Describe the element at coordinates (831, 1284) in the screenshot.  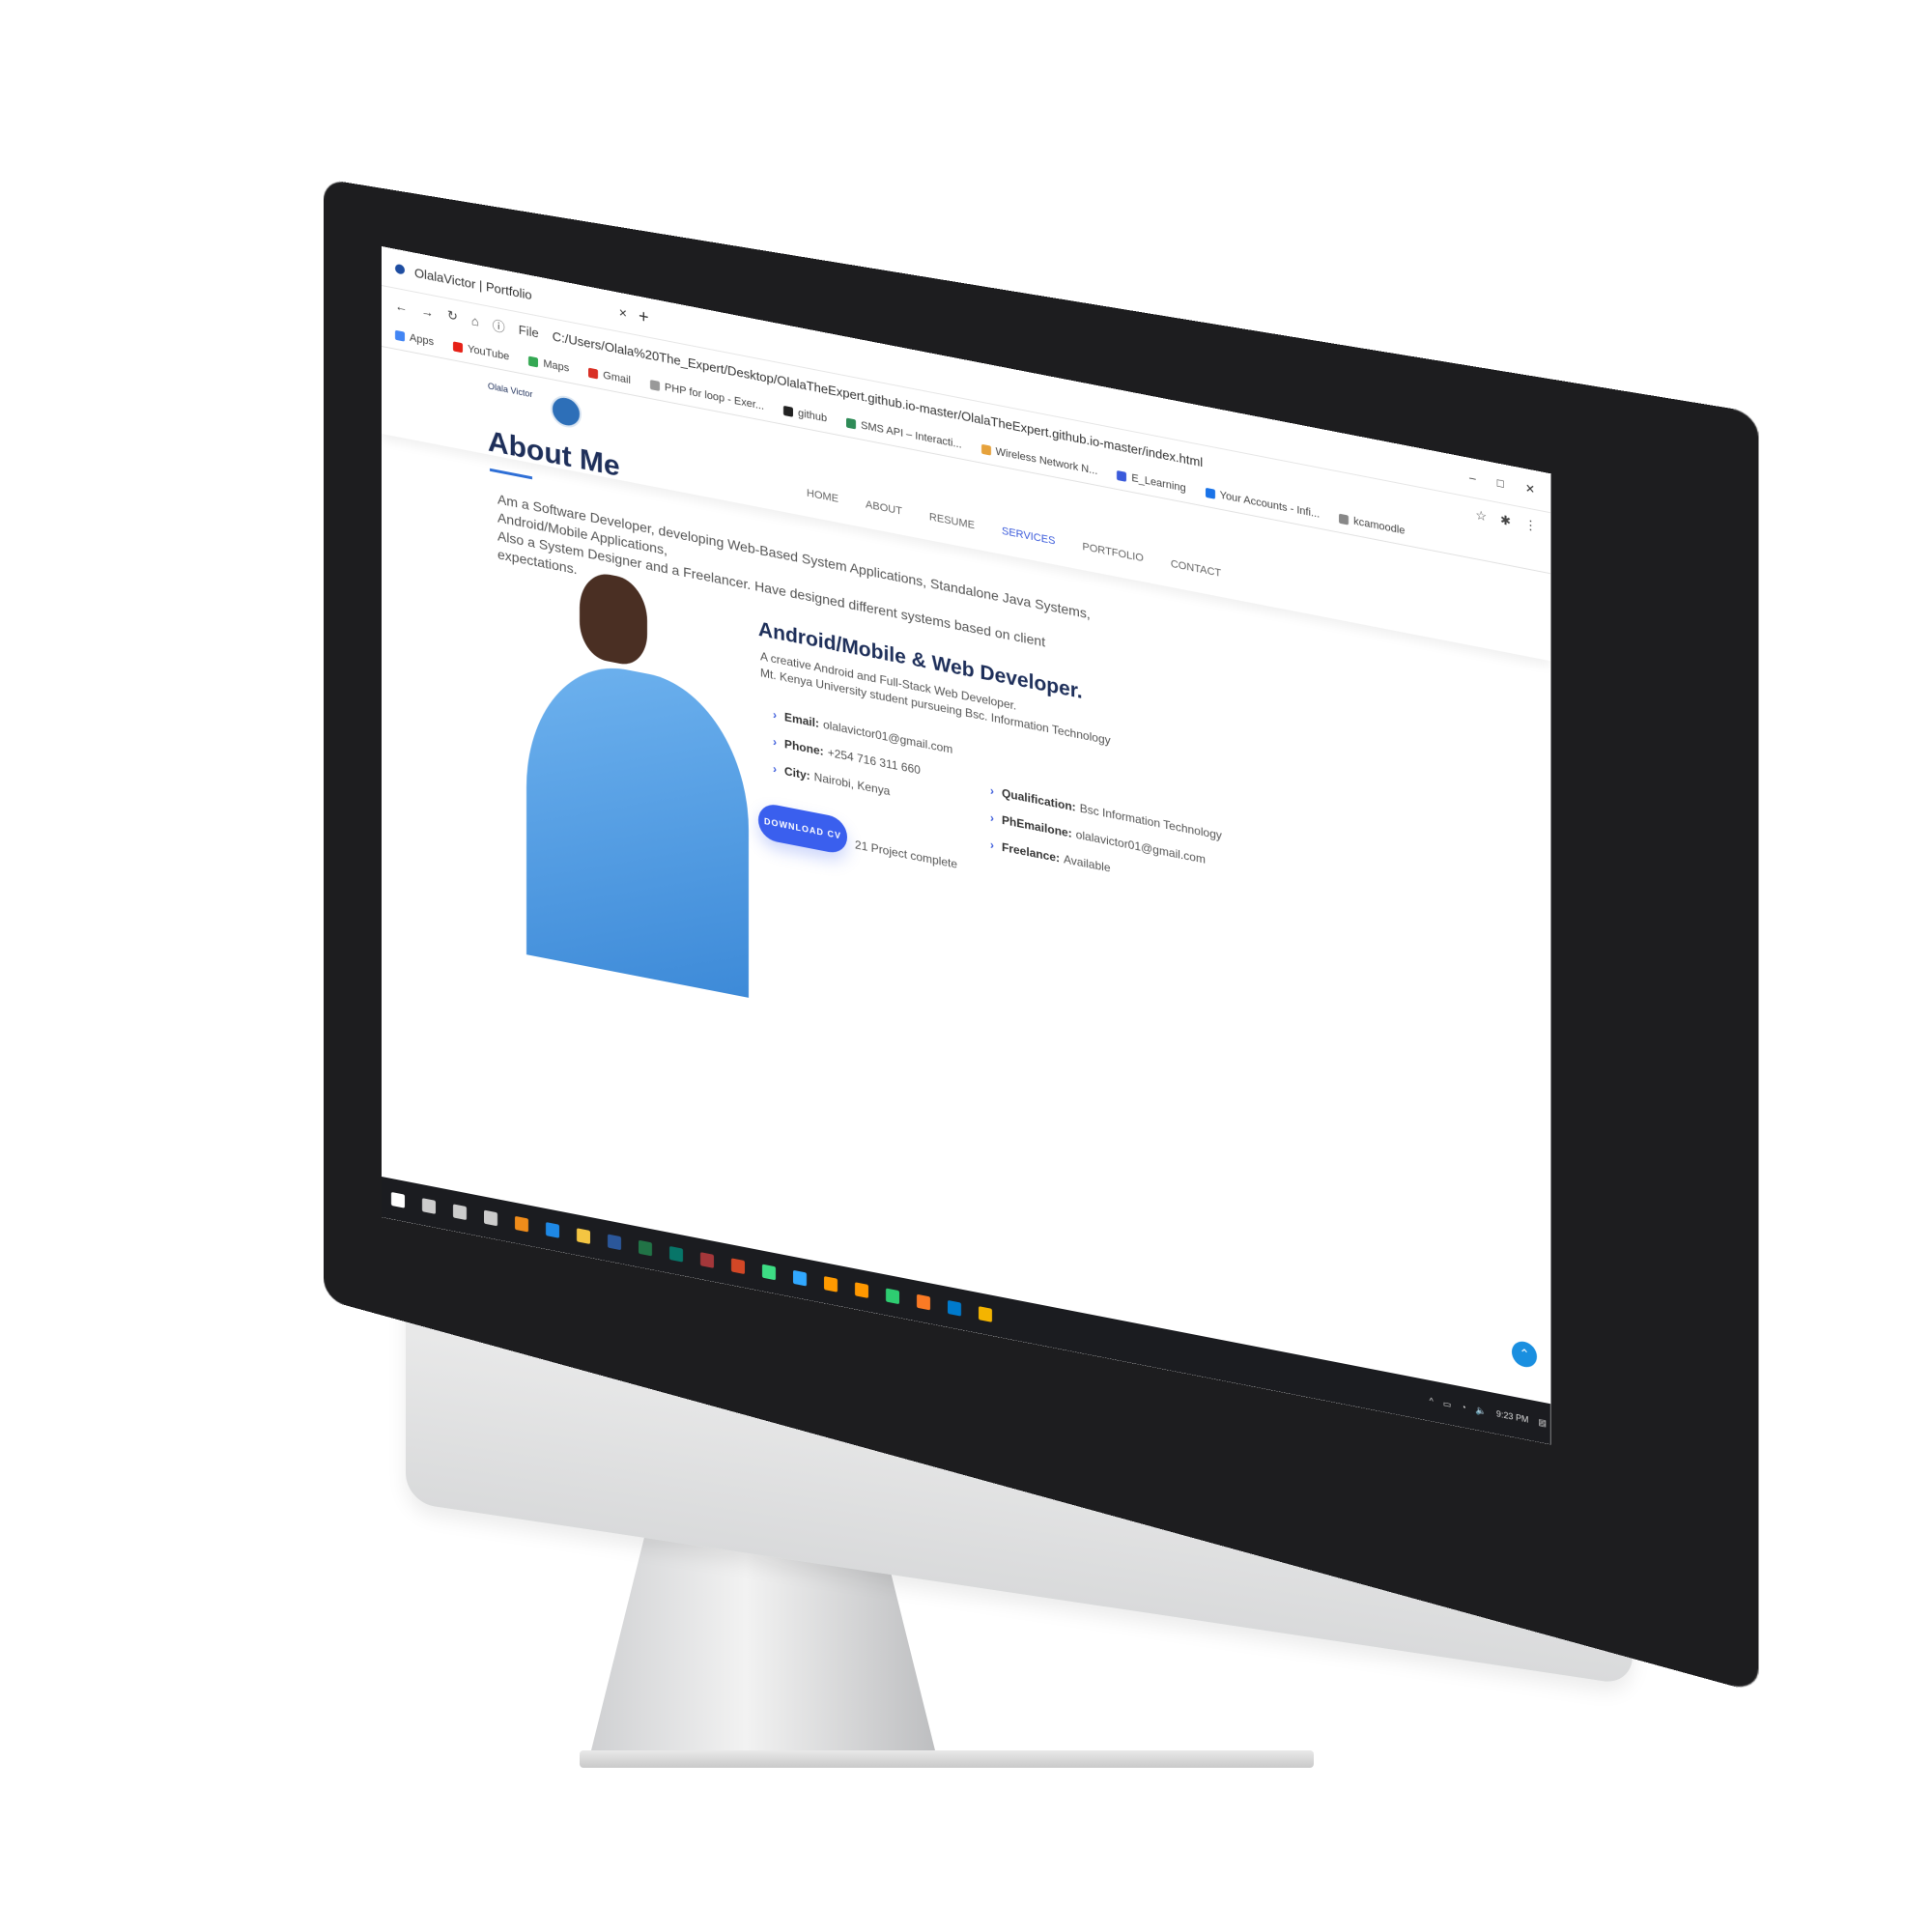
I see `illustrator-icon` at that location.